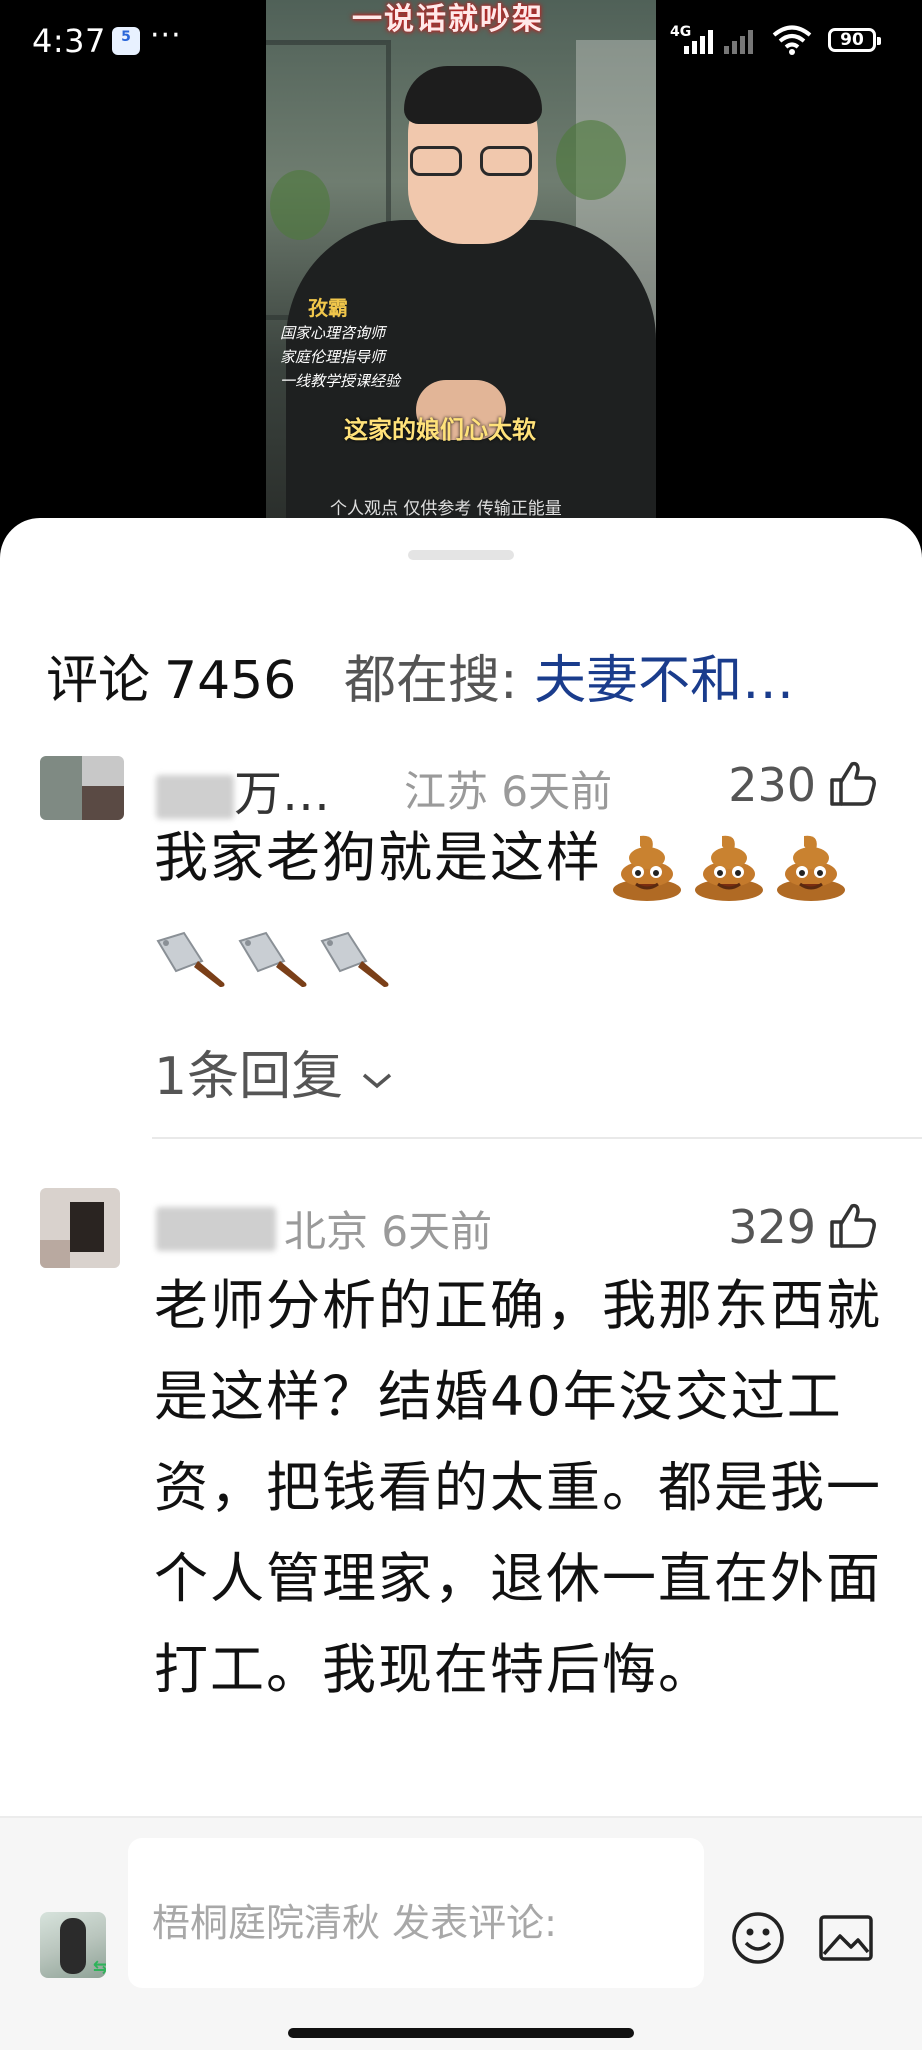 Image resolution: width=922 pixels, height=2050 pixels. I want to click on trending-search-prefix: 都在搜:, so click(431, 681).